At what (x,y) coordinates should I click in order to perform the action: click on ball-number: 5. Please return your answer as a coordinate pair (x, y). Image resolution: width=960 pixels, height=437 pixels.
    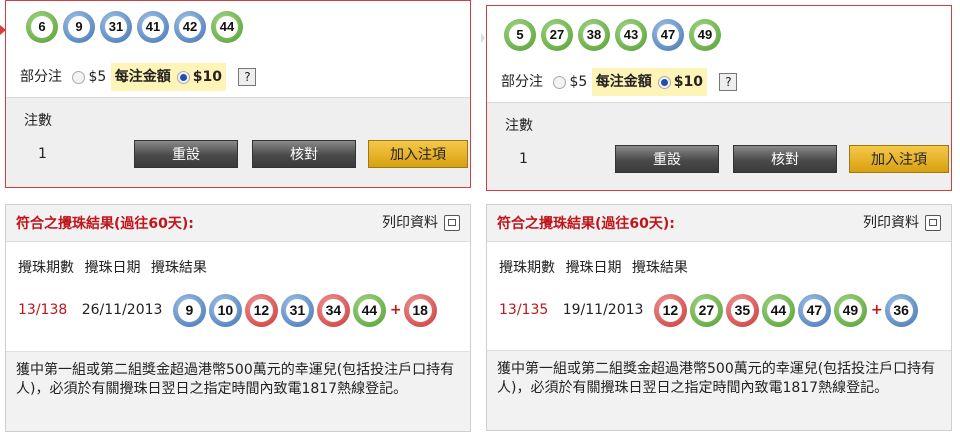
    Looking at the image, I should click on (520, 35).